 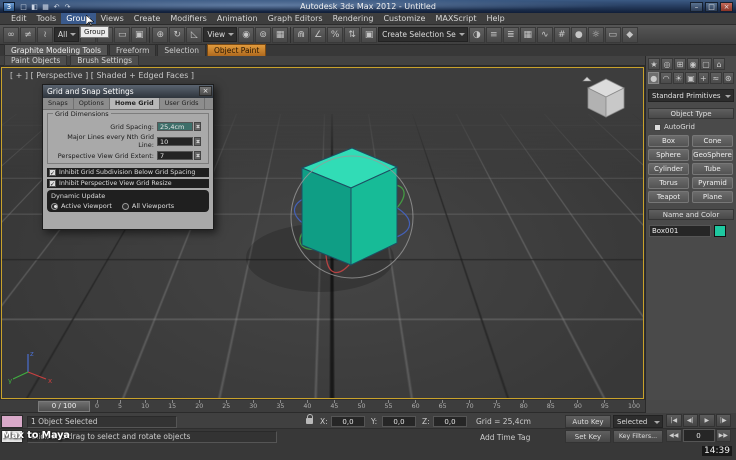 I want to click on ribbon-tab-object-paint: Object Paint, so click(x=237, y=50).